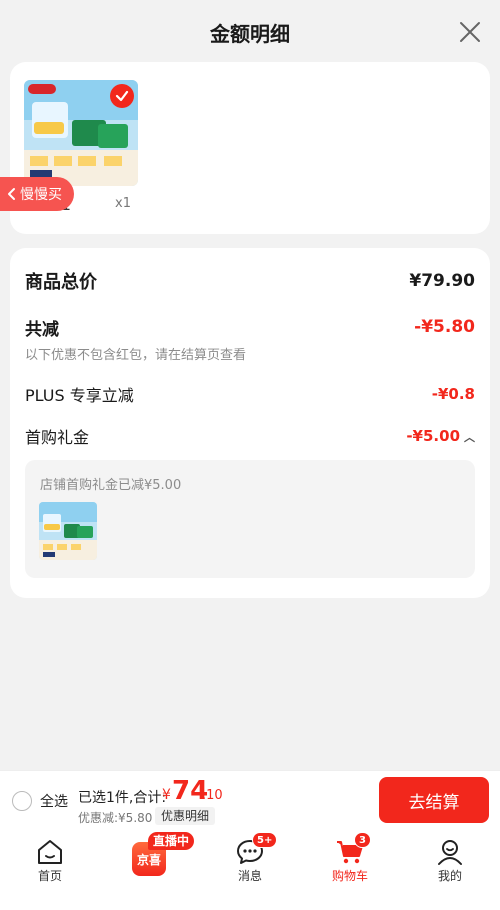 This screenshot has height=910, width=500. I want to click on gift-value-text: -¥5.00, so click(433, 436).